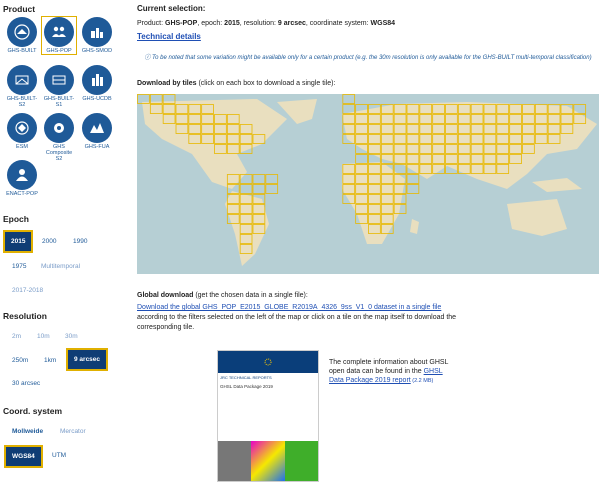 The height and width of the screenshot is (482, 602). What do you see at coordinates (19, 266) in the screenshot?
I see `epoch-1975: 1975` at bounding box center [19, 266].